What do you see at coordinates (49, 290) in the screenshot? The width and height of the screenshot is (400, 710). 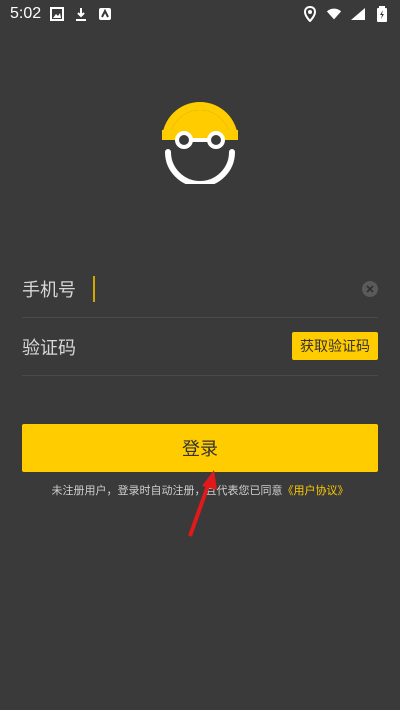 I see `phone-label: 手机号` at bounding box center [49, 290].